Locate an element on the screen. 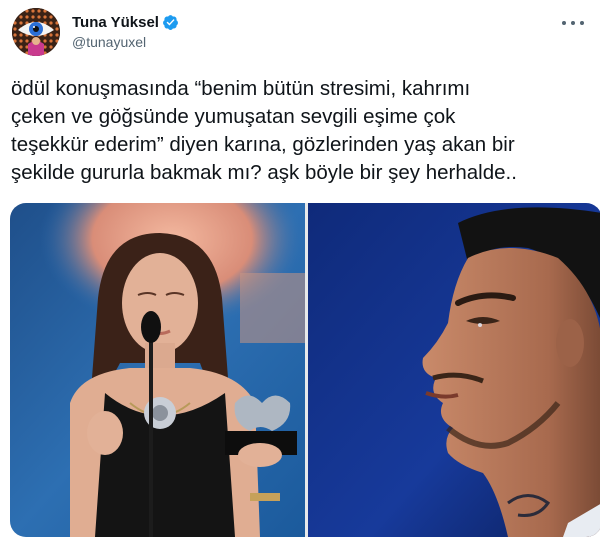  author-handle: @tunayuxel is located at coordinates (125, 42).